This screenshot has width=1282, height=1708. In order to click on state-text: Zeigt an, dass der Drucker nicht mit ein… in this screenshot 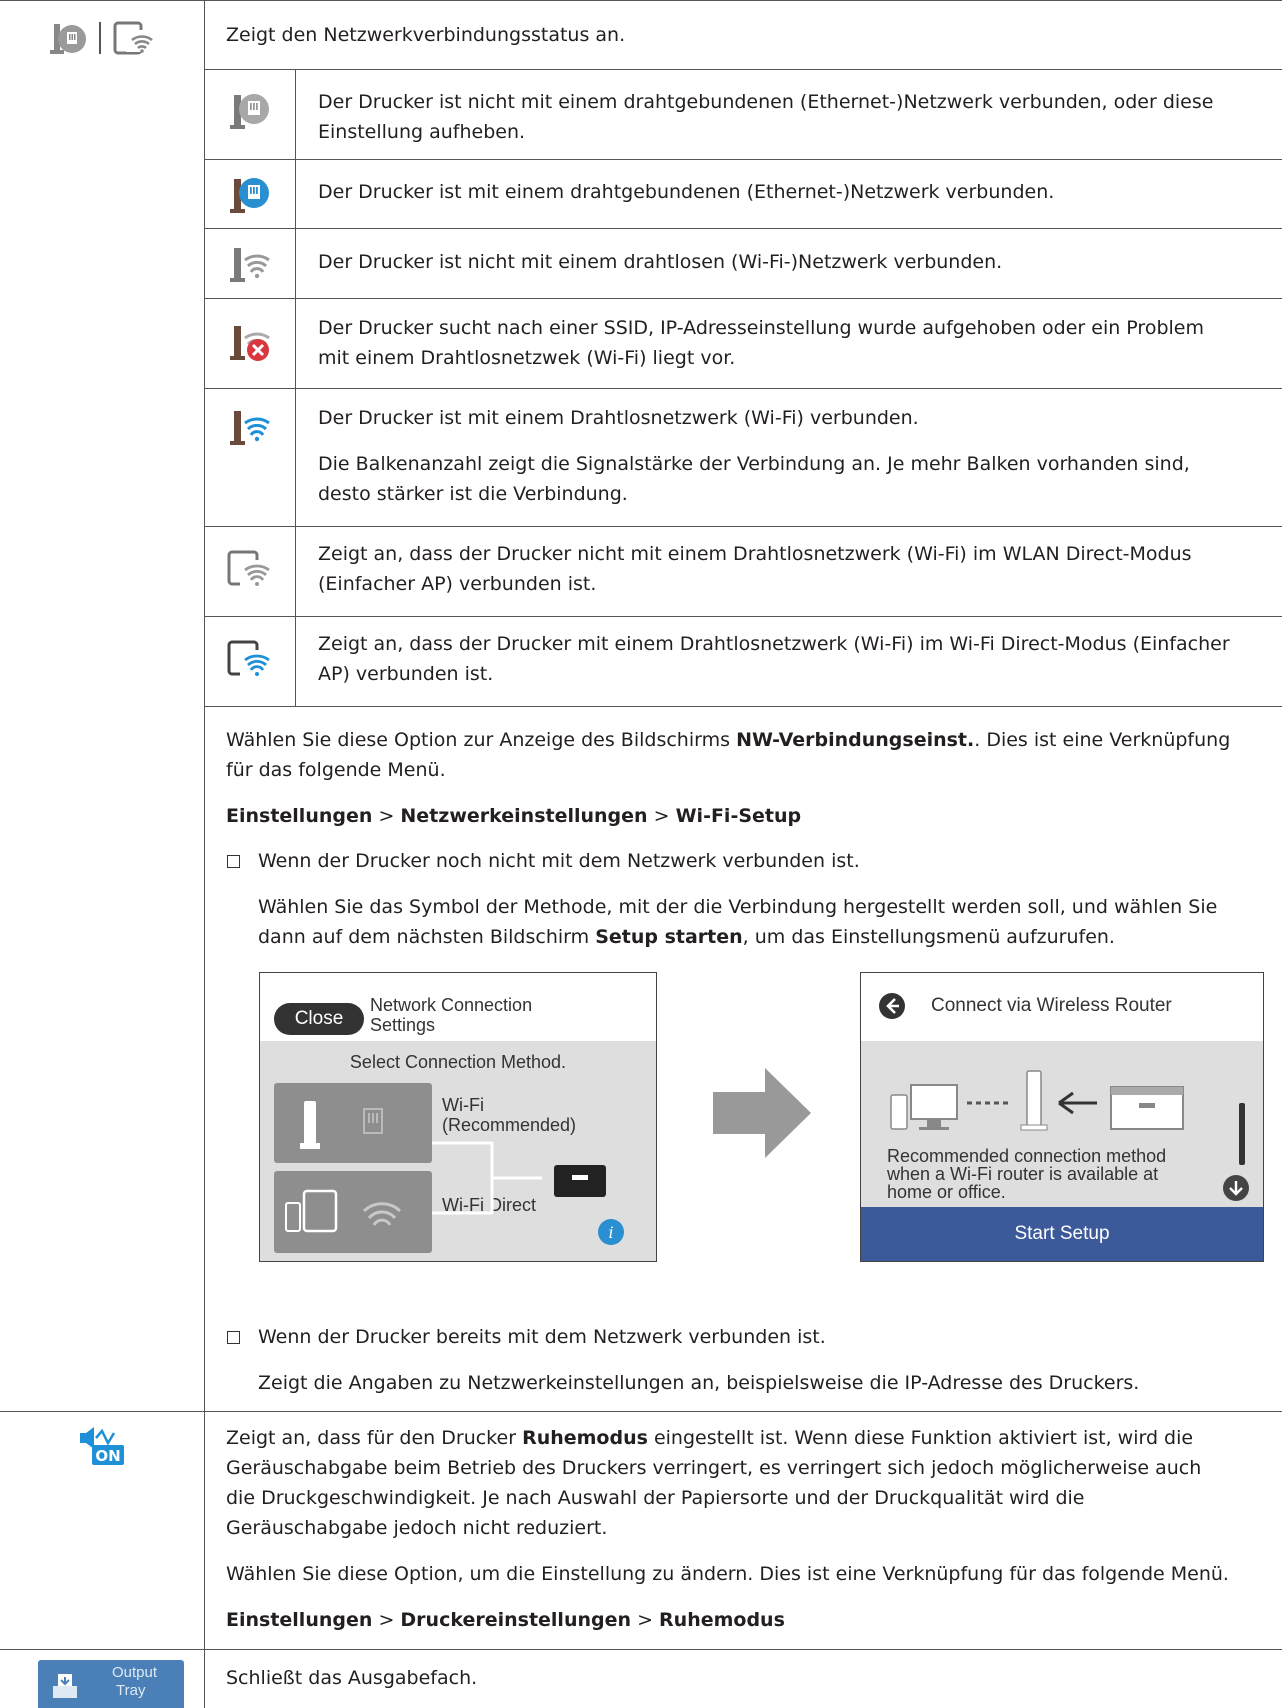, I will do `click(755, 554)`.